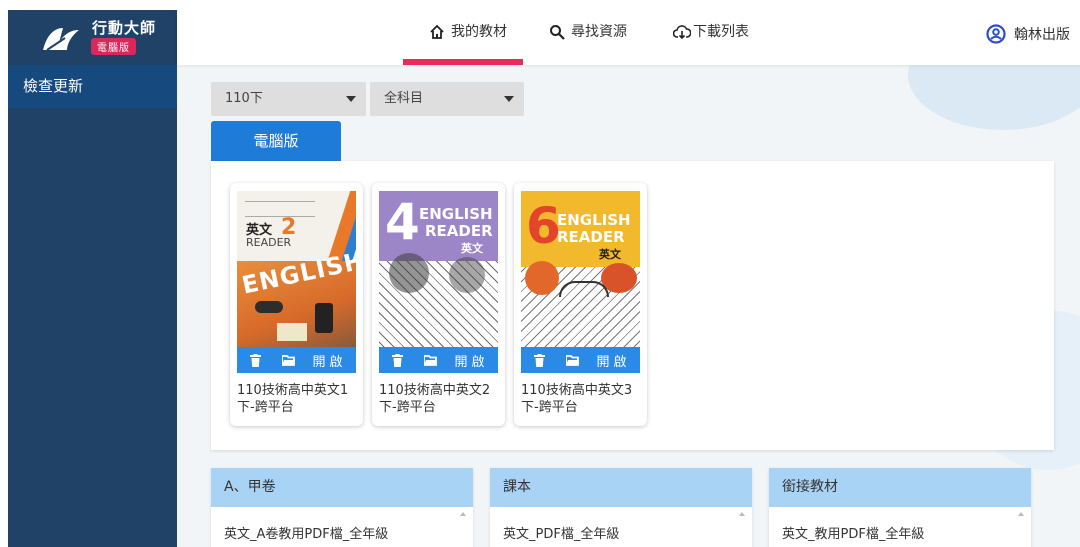 The image size is (1080, 547). What do you see at coordinates (621, 507) in the screenshot?
I see `resource-panel: 課本 英文_PDF檔_全年級` at bounding box center [621, 507].